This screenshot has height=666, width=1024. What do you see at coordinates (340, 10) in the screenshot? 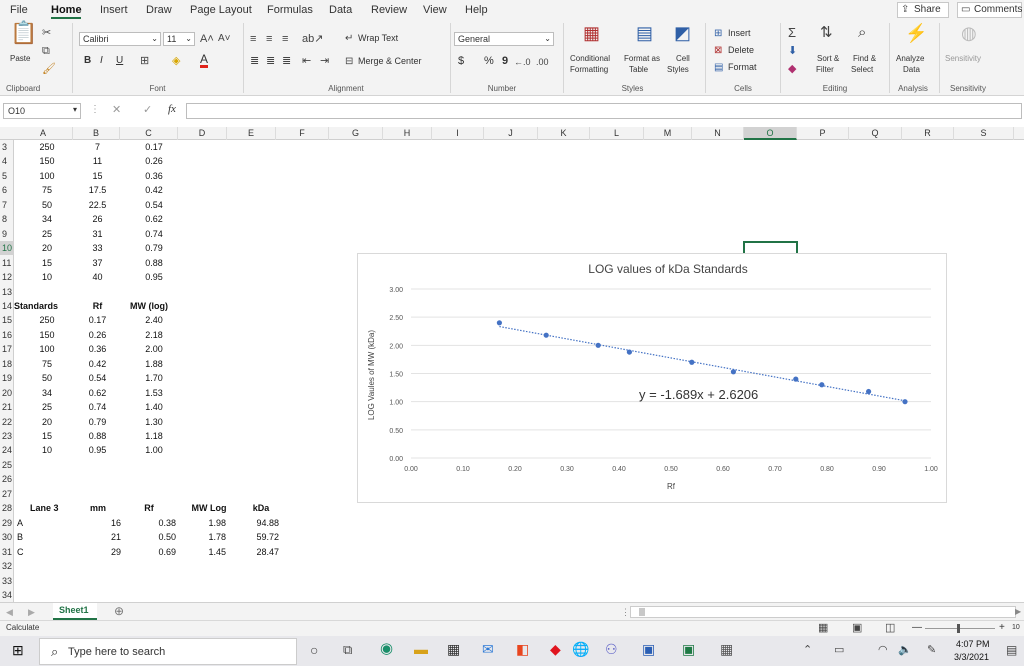
I see `tab-data: Data` at bounding box center [340, 10].